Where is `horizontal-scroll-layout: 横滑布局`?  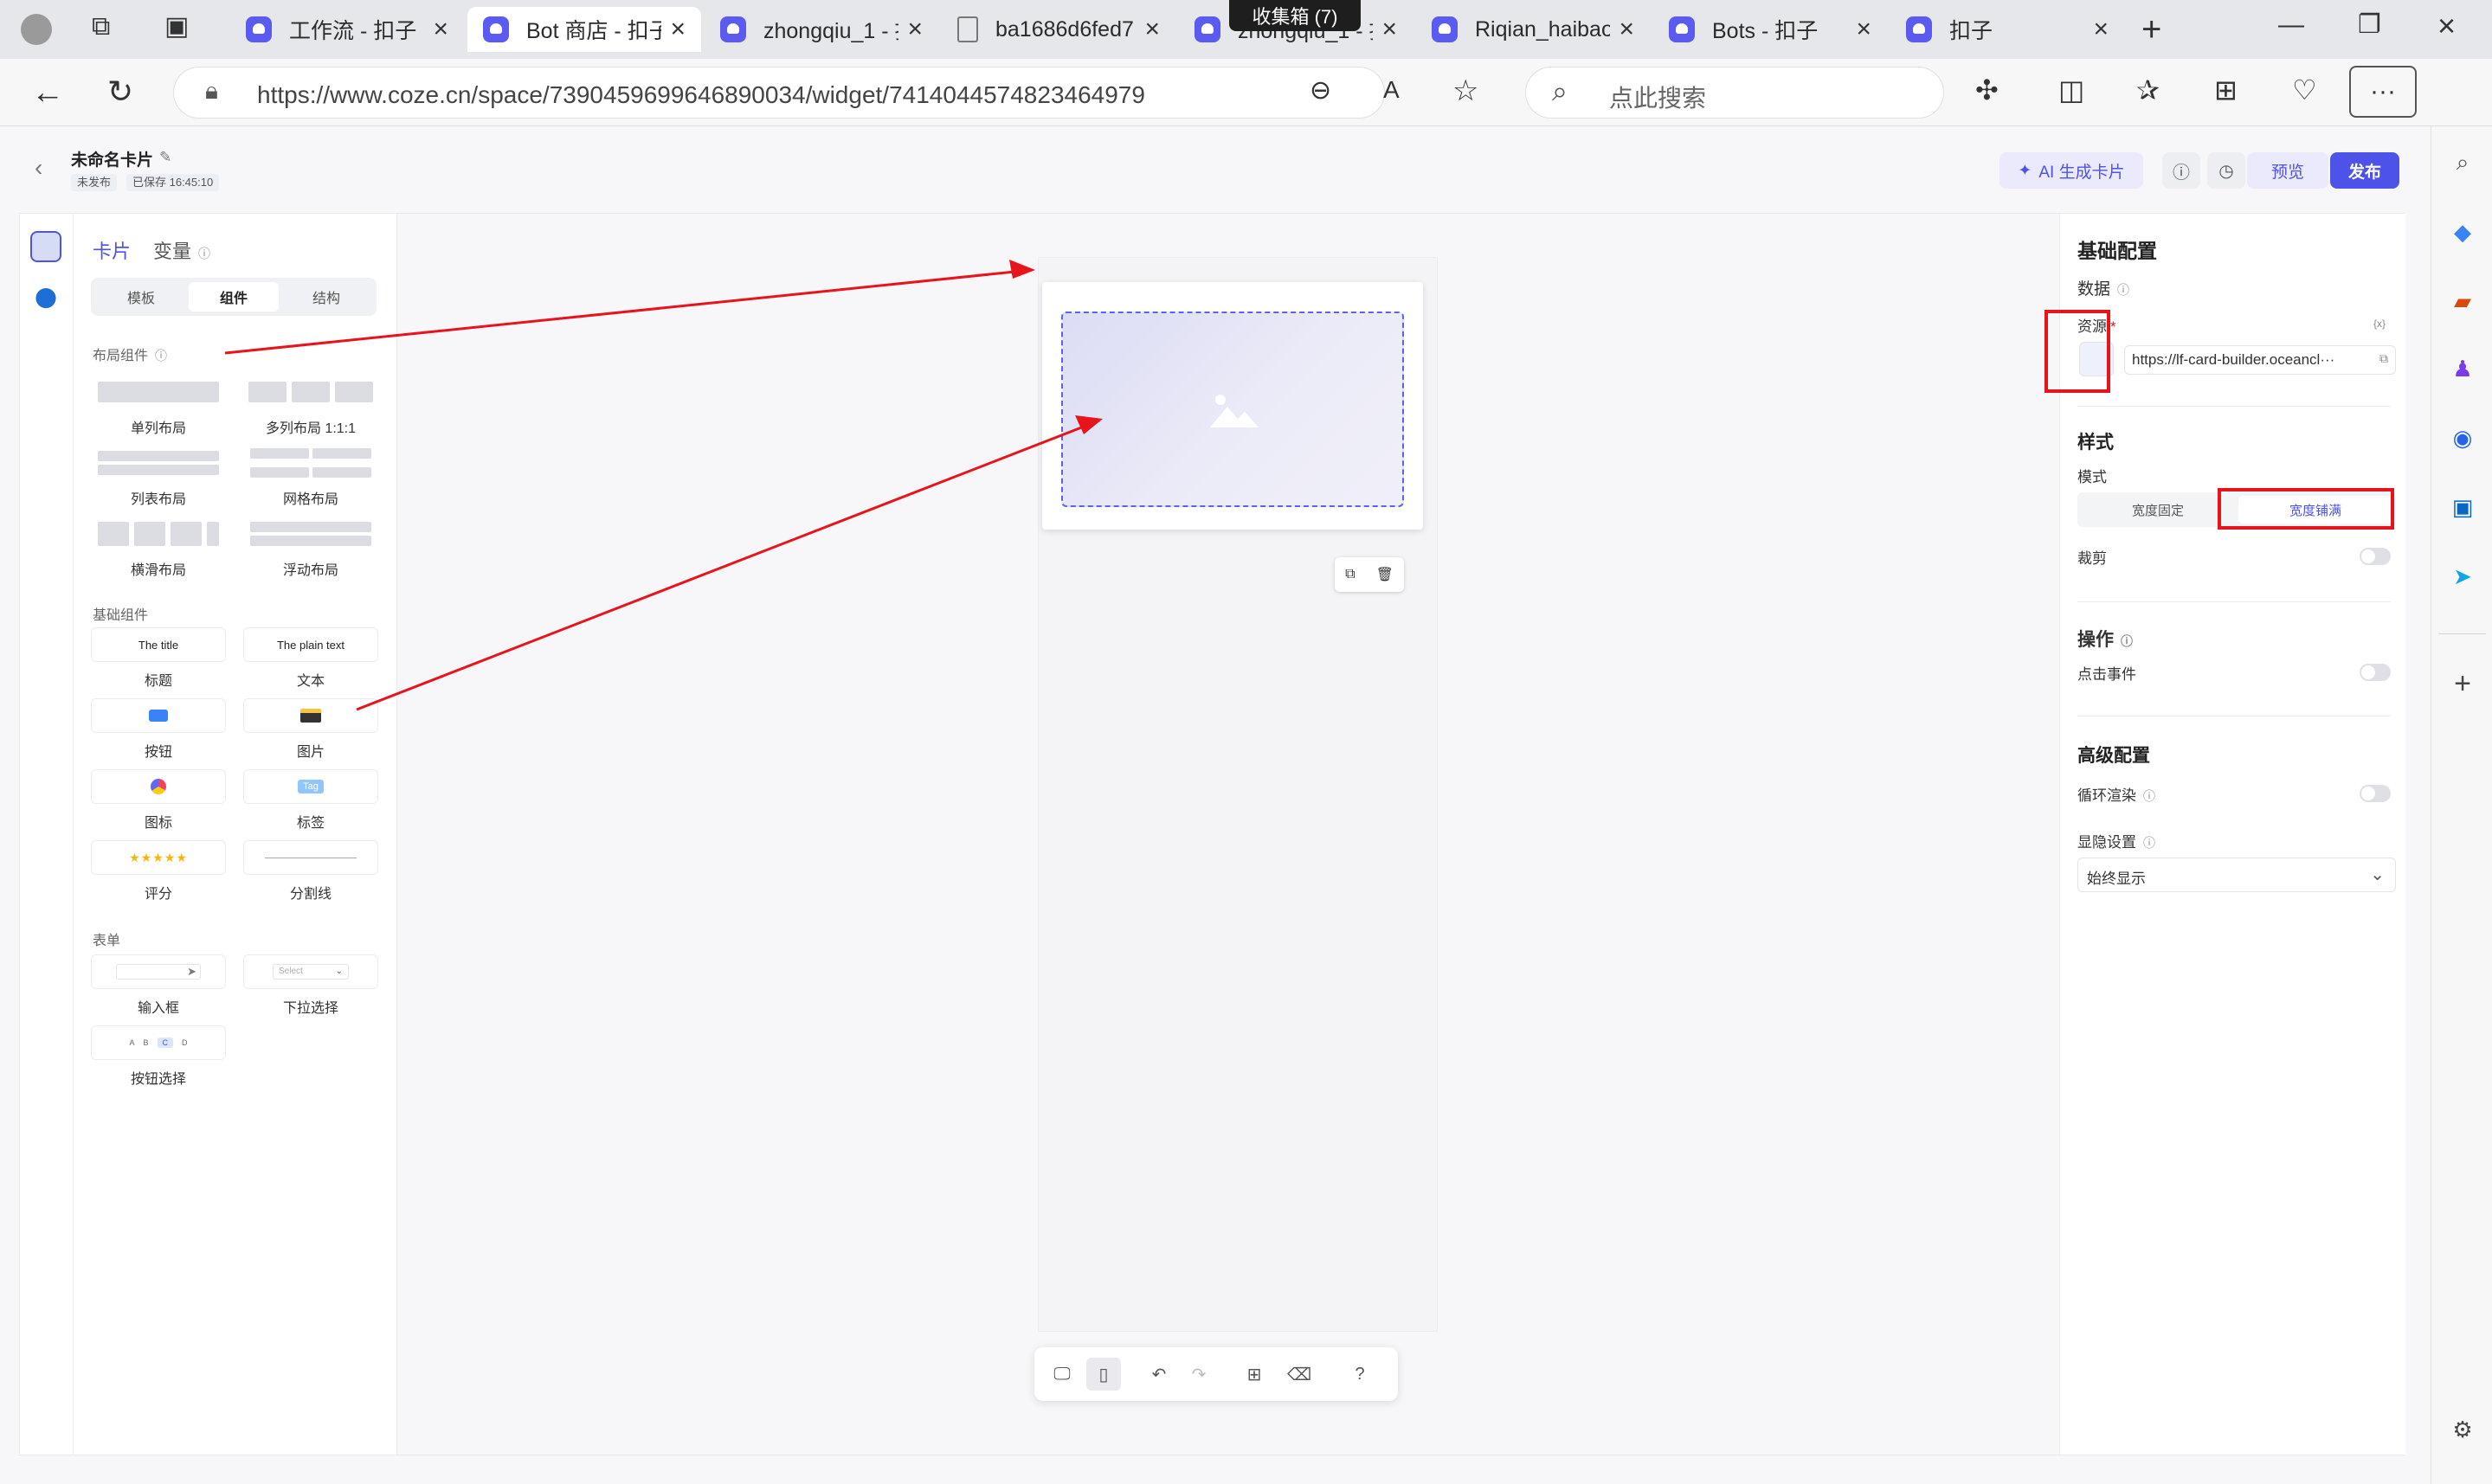
horizontal-scroll-layout: 横滑布局 is located at coordinates (158, 548).